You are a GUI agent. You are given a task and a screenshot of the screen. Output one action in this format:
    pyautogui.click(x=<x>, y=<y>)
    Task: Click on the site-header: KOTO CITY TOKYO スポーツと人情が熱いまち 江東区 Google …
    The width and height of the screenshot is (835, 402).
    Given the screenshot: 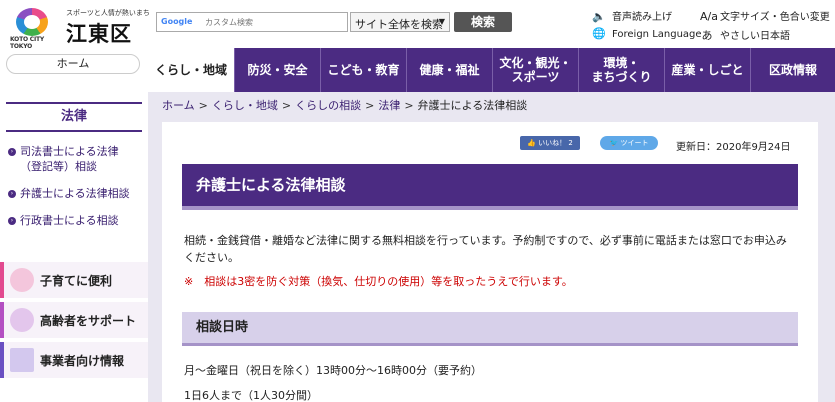 What is the action you would take?
    pyautogui.click(x=417, y=25)
    